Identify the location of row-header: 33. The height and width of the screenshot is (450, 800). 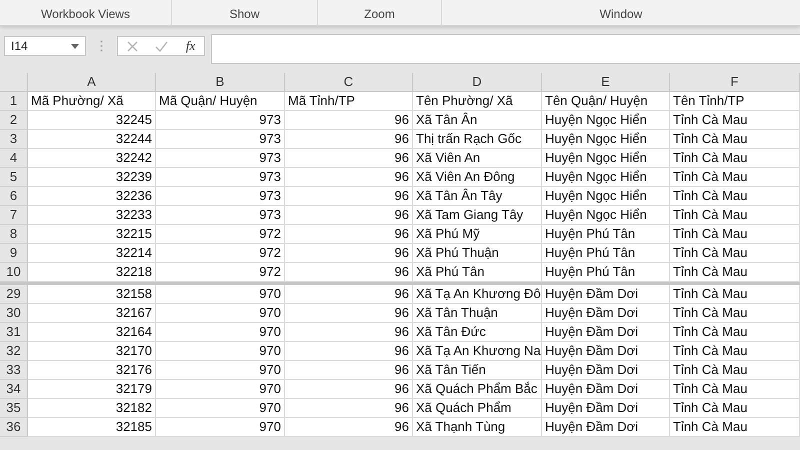
(14, 370).